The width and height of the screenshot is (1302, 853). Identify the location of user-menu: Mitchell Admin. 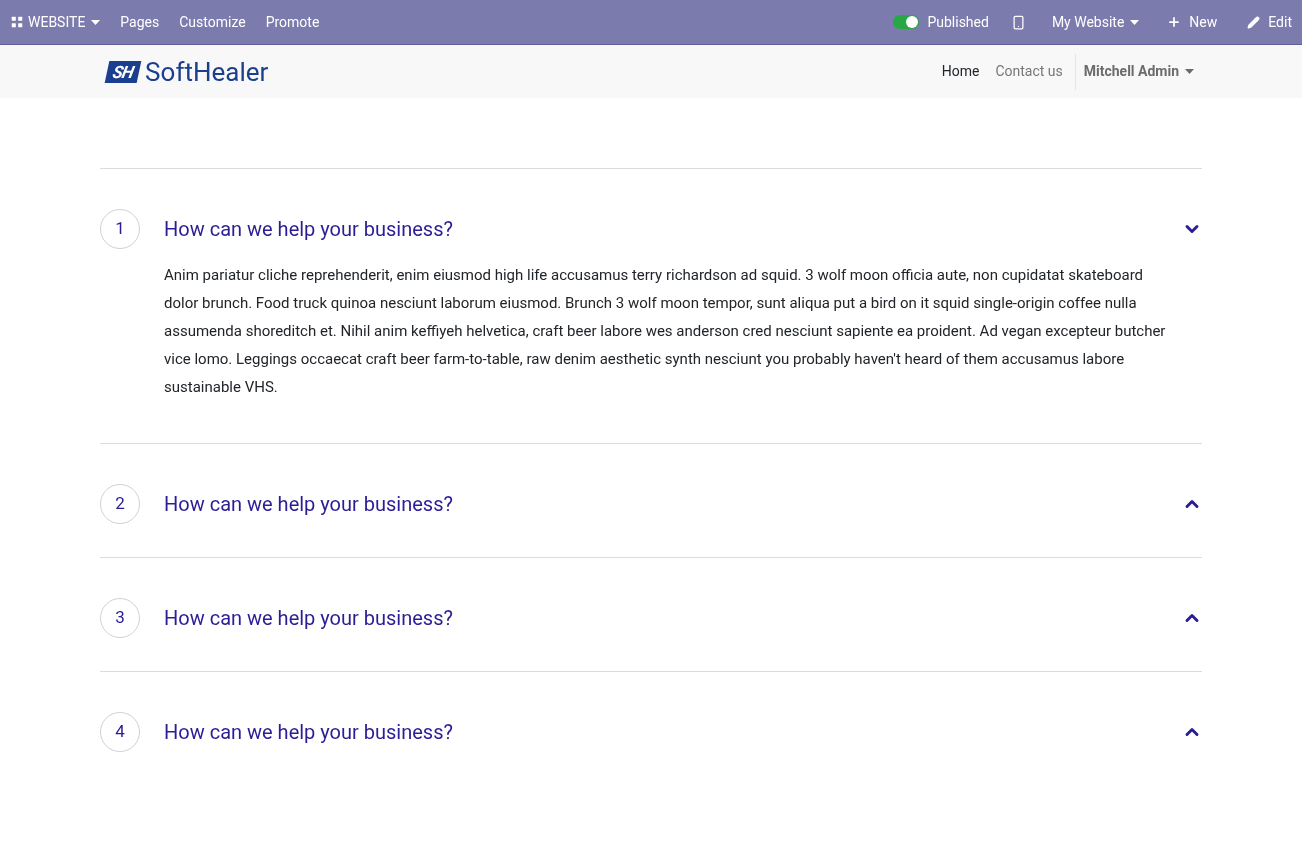
(1138, 71).